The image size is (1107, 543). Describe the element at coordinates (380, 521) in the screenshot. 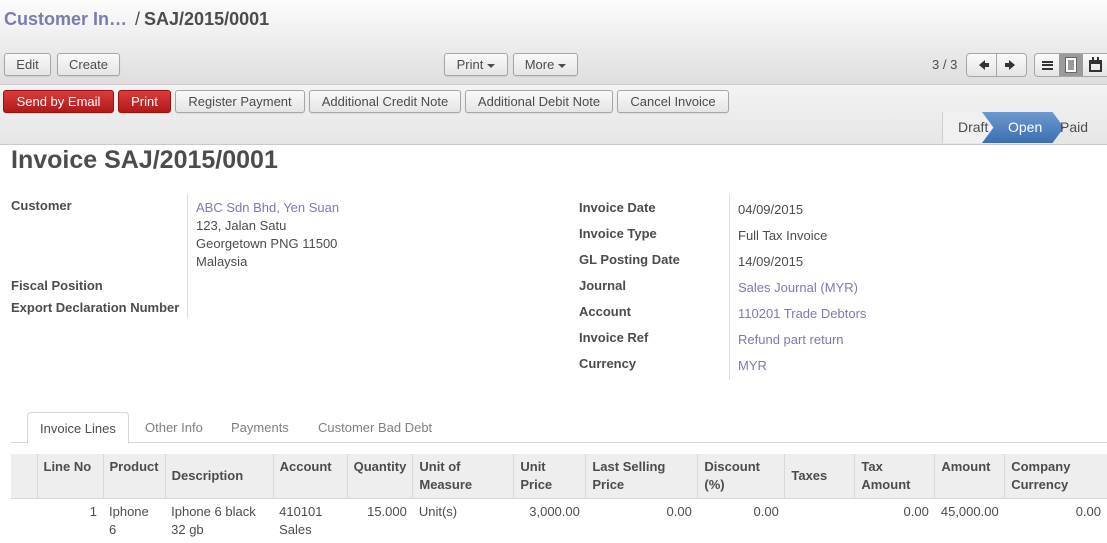

I see `cell-quantity: 15.000` at that location.